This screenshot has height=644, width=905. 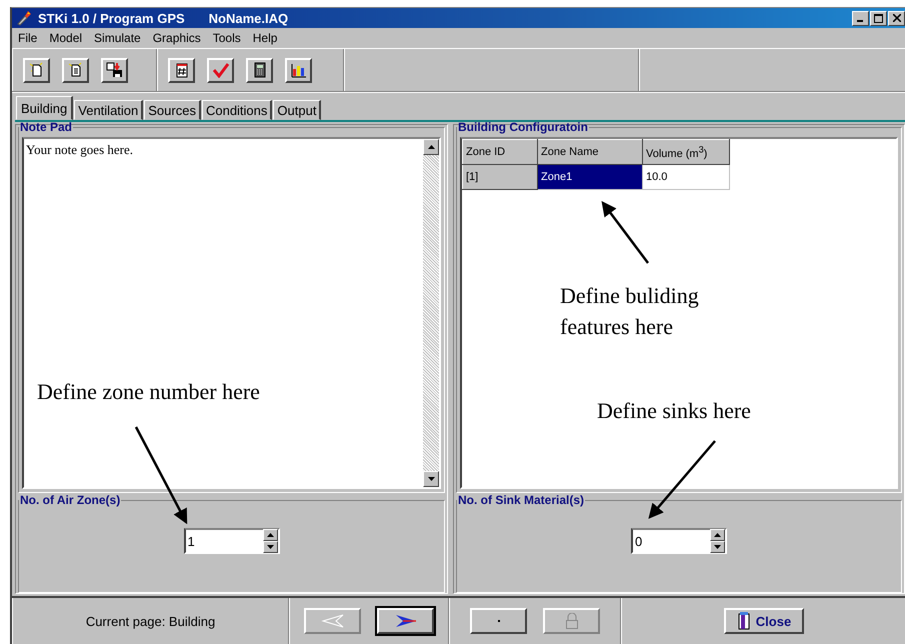 What do you see at coordinates (151, 621) in the screenshot?
I see `status-text: Current page: Building` at bounding box center [151, 621].